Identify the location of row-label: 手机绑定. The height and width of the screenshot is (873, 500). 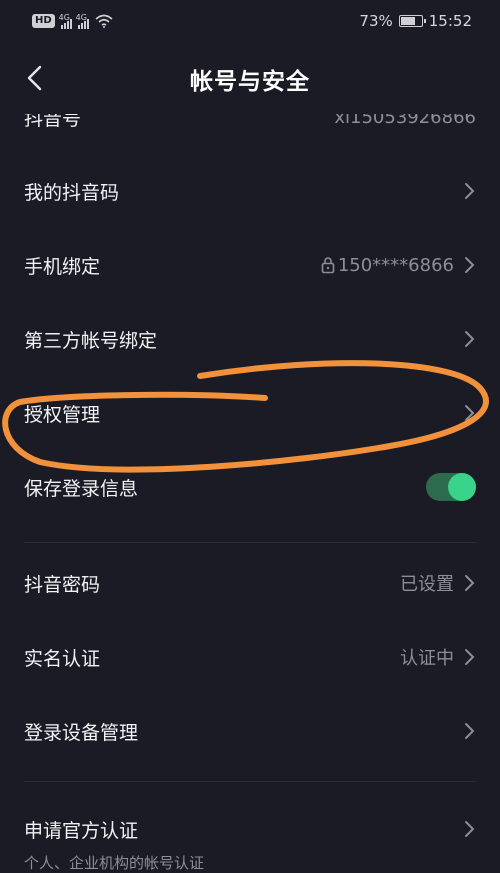
(62, 266).